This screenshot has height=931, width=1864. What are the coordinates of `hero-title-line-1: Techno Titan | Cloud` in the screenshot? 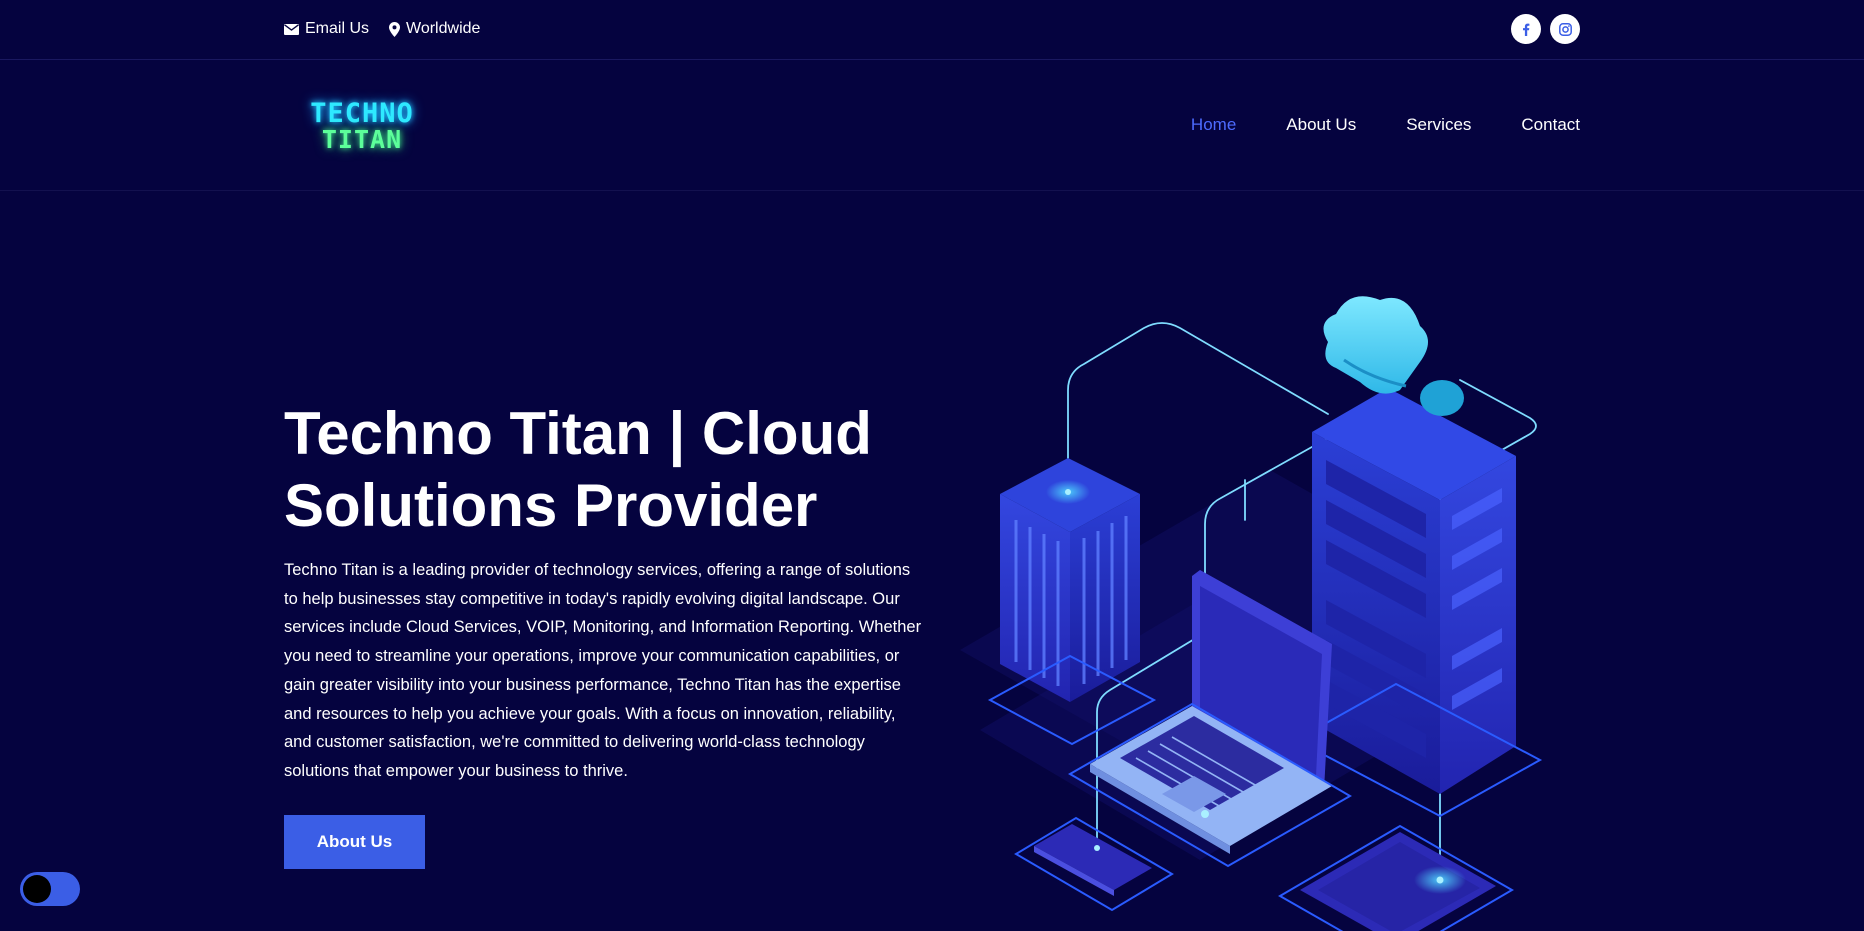 It's located at (578, 433).